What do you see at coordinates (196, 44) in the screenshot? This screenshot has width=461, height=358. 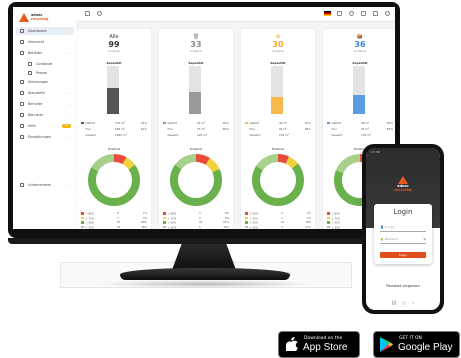 I see `container-count: 33` at bounding box center [196, 44].